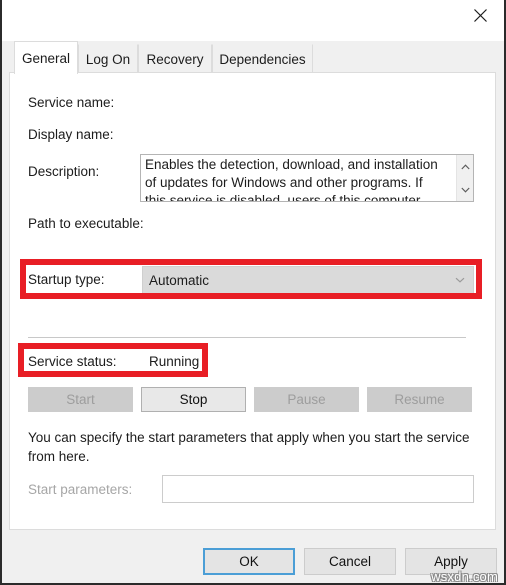 Image resolution: width=506 pixels, height=585 pixels. I want to click on description-label: Description:, so click(64, 171).